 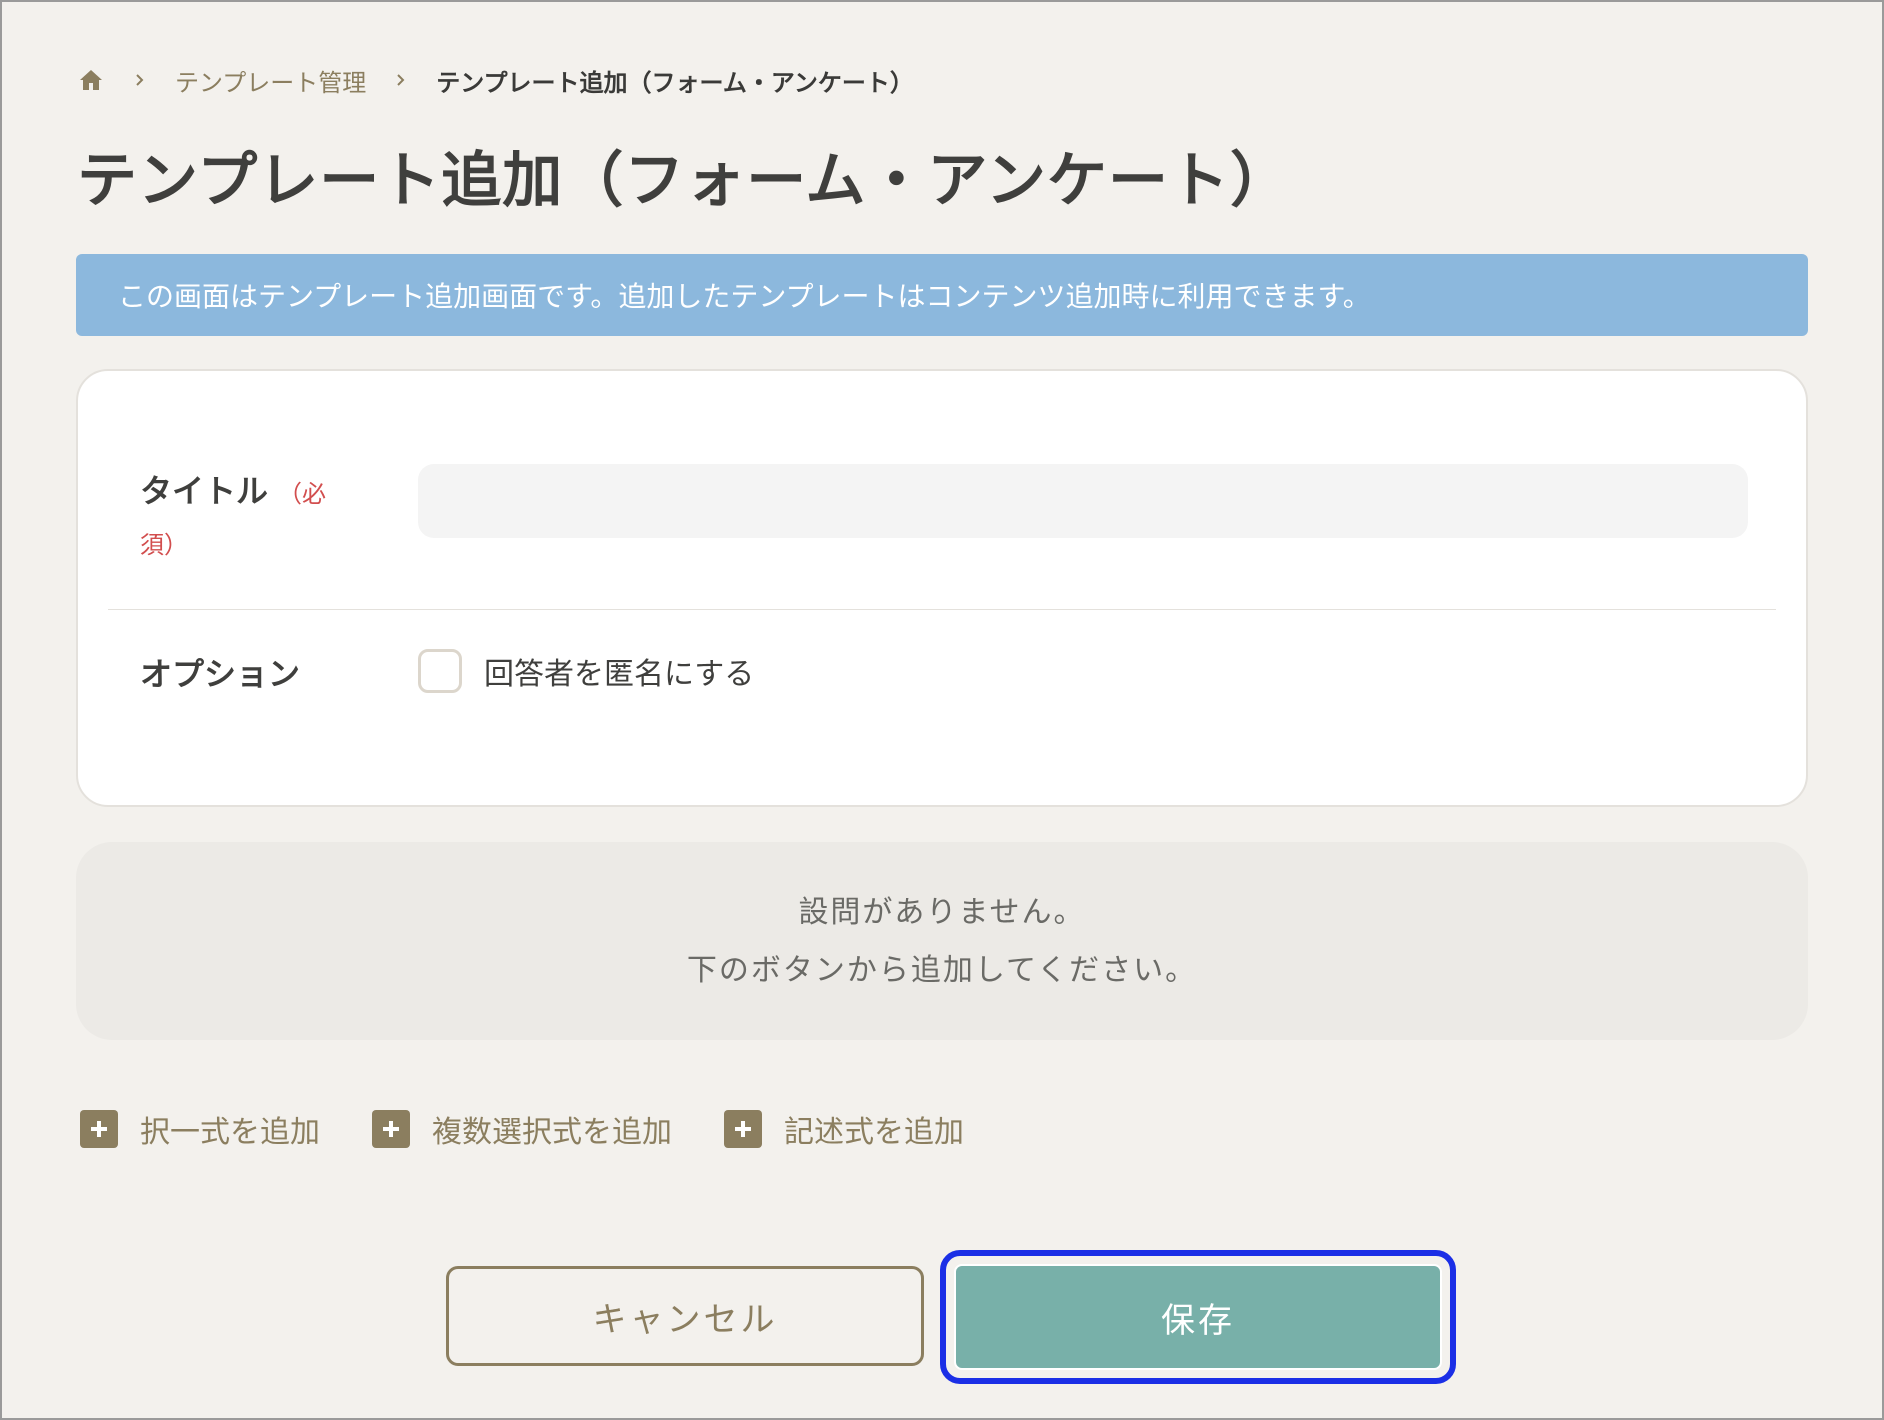 I want to click on add-question-actions: 択一式を追加 複数選択式を追加 記述式を追加, so click(x=548, y=1129).